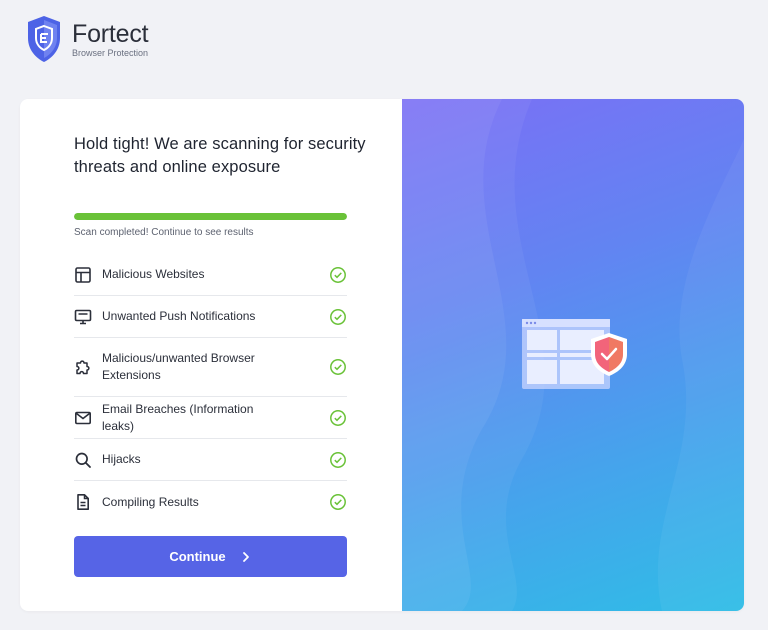 The width and height of the screenshot is (768, 630). What do you see at coordinates (210, 275) in the screenshot?
I see `scan-item-malicious-websites: Malicious Websites` at bounding box center [210, 275].